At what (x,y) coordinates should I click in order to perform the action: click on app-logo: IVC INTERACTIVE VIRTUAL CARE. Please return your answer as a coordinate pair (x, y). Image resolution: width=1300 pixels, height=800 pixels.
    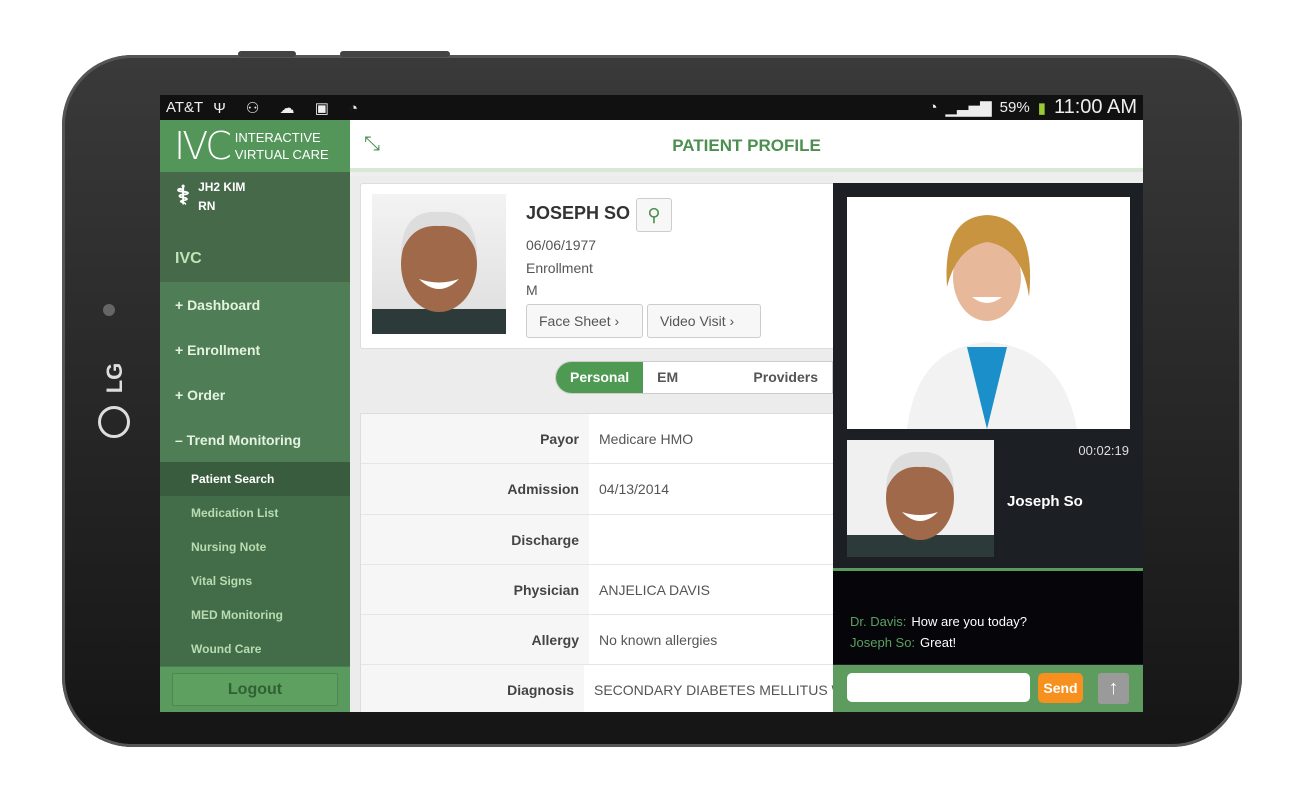
    Looking at the image, I should click on (255, 146).